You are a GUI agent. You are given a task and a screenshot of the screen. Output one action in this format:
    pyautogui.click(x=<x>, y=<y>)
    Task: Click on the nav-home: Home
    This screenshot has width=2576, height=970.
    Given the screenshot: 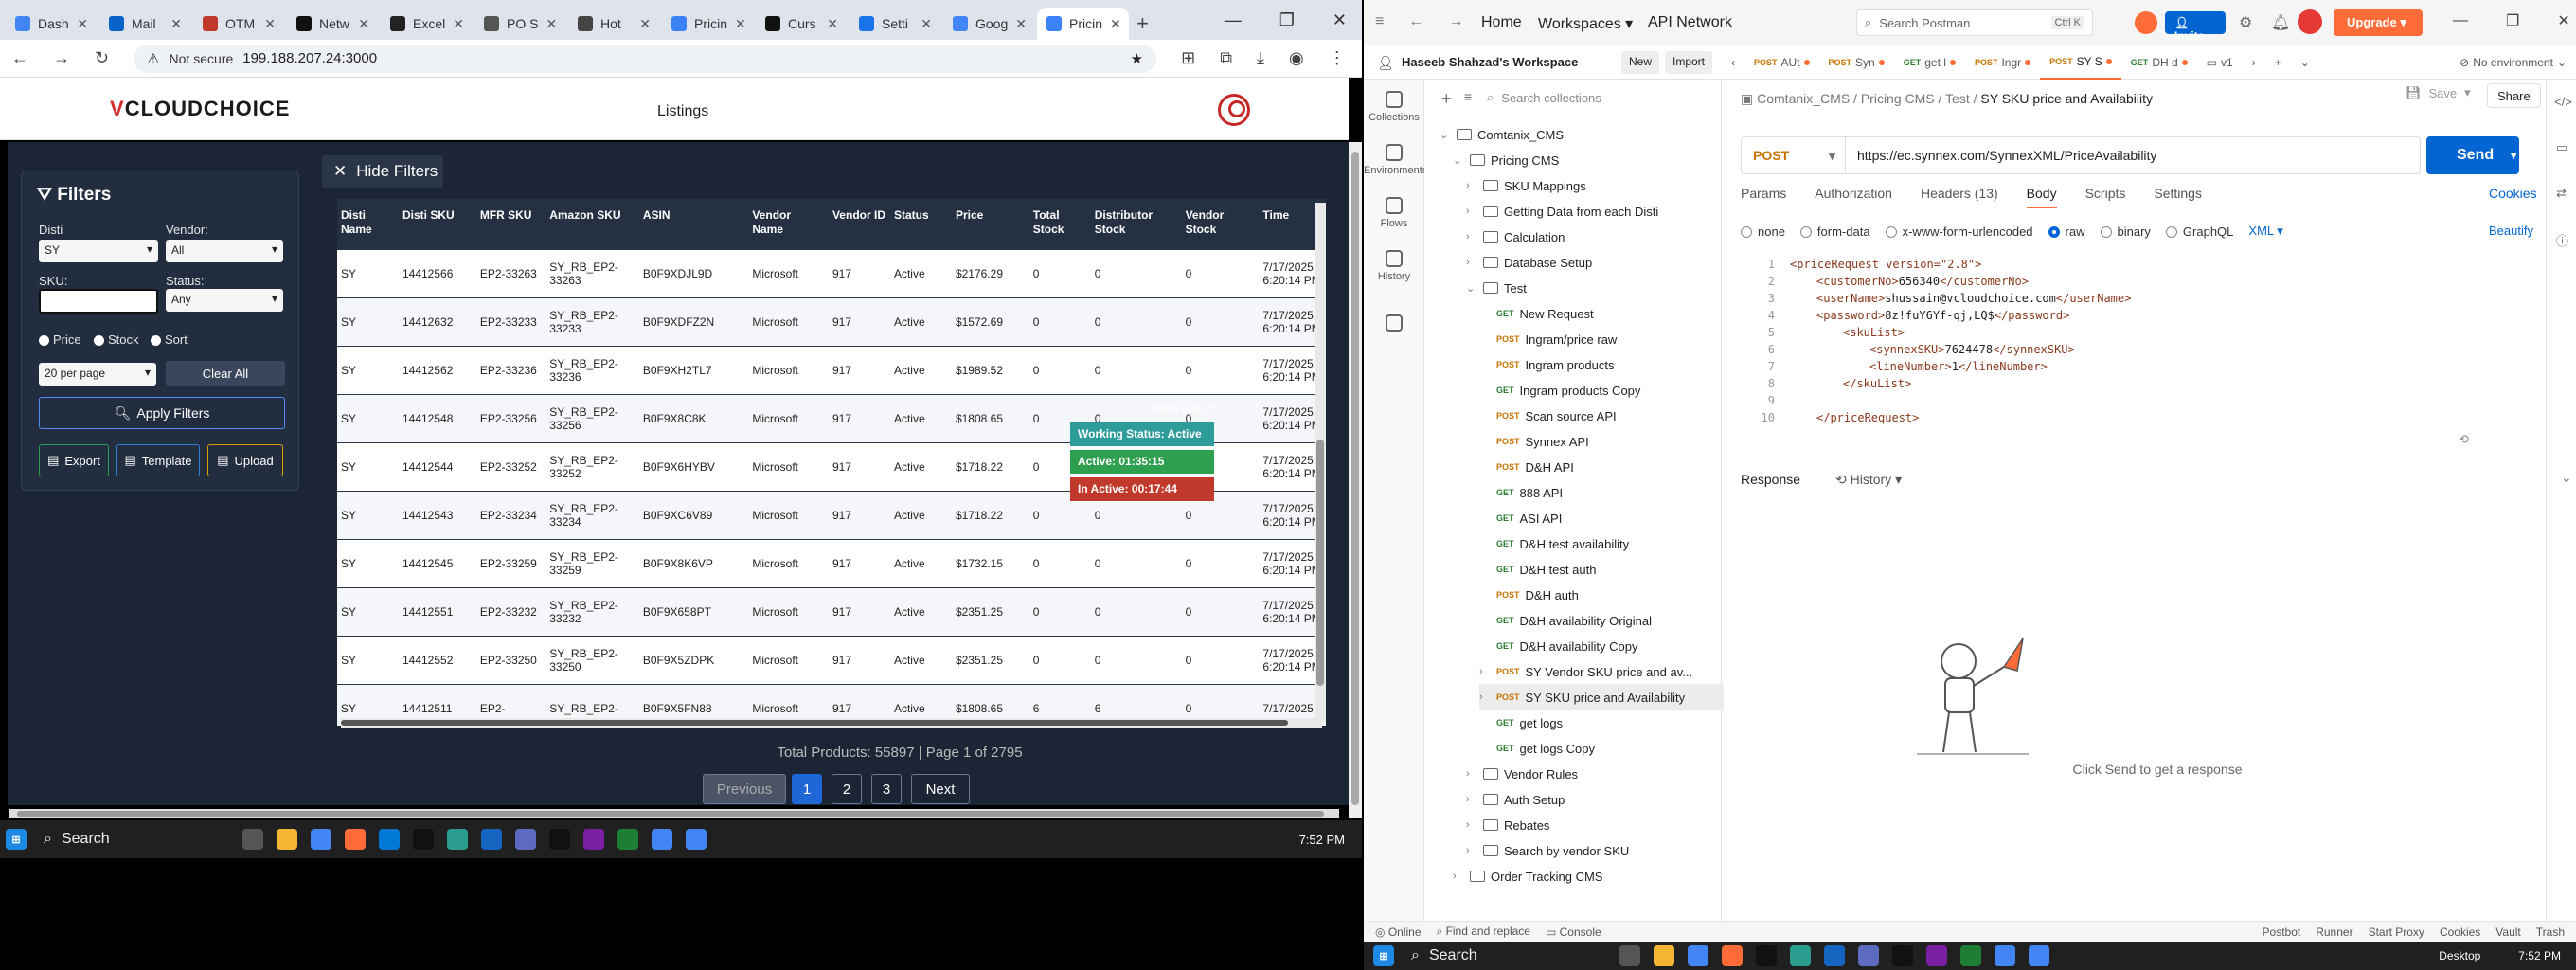 What is the action you would take?
    pyautogui.click(x=1501, y=22)
    